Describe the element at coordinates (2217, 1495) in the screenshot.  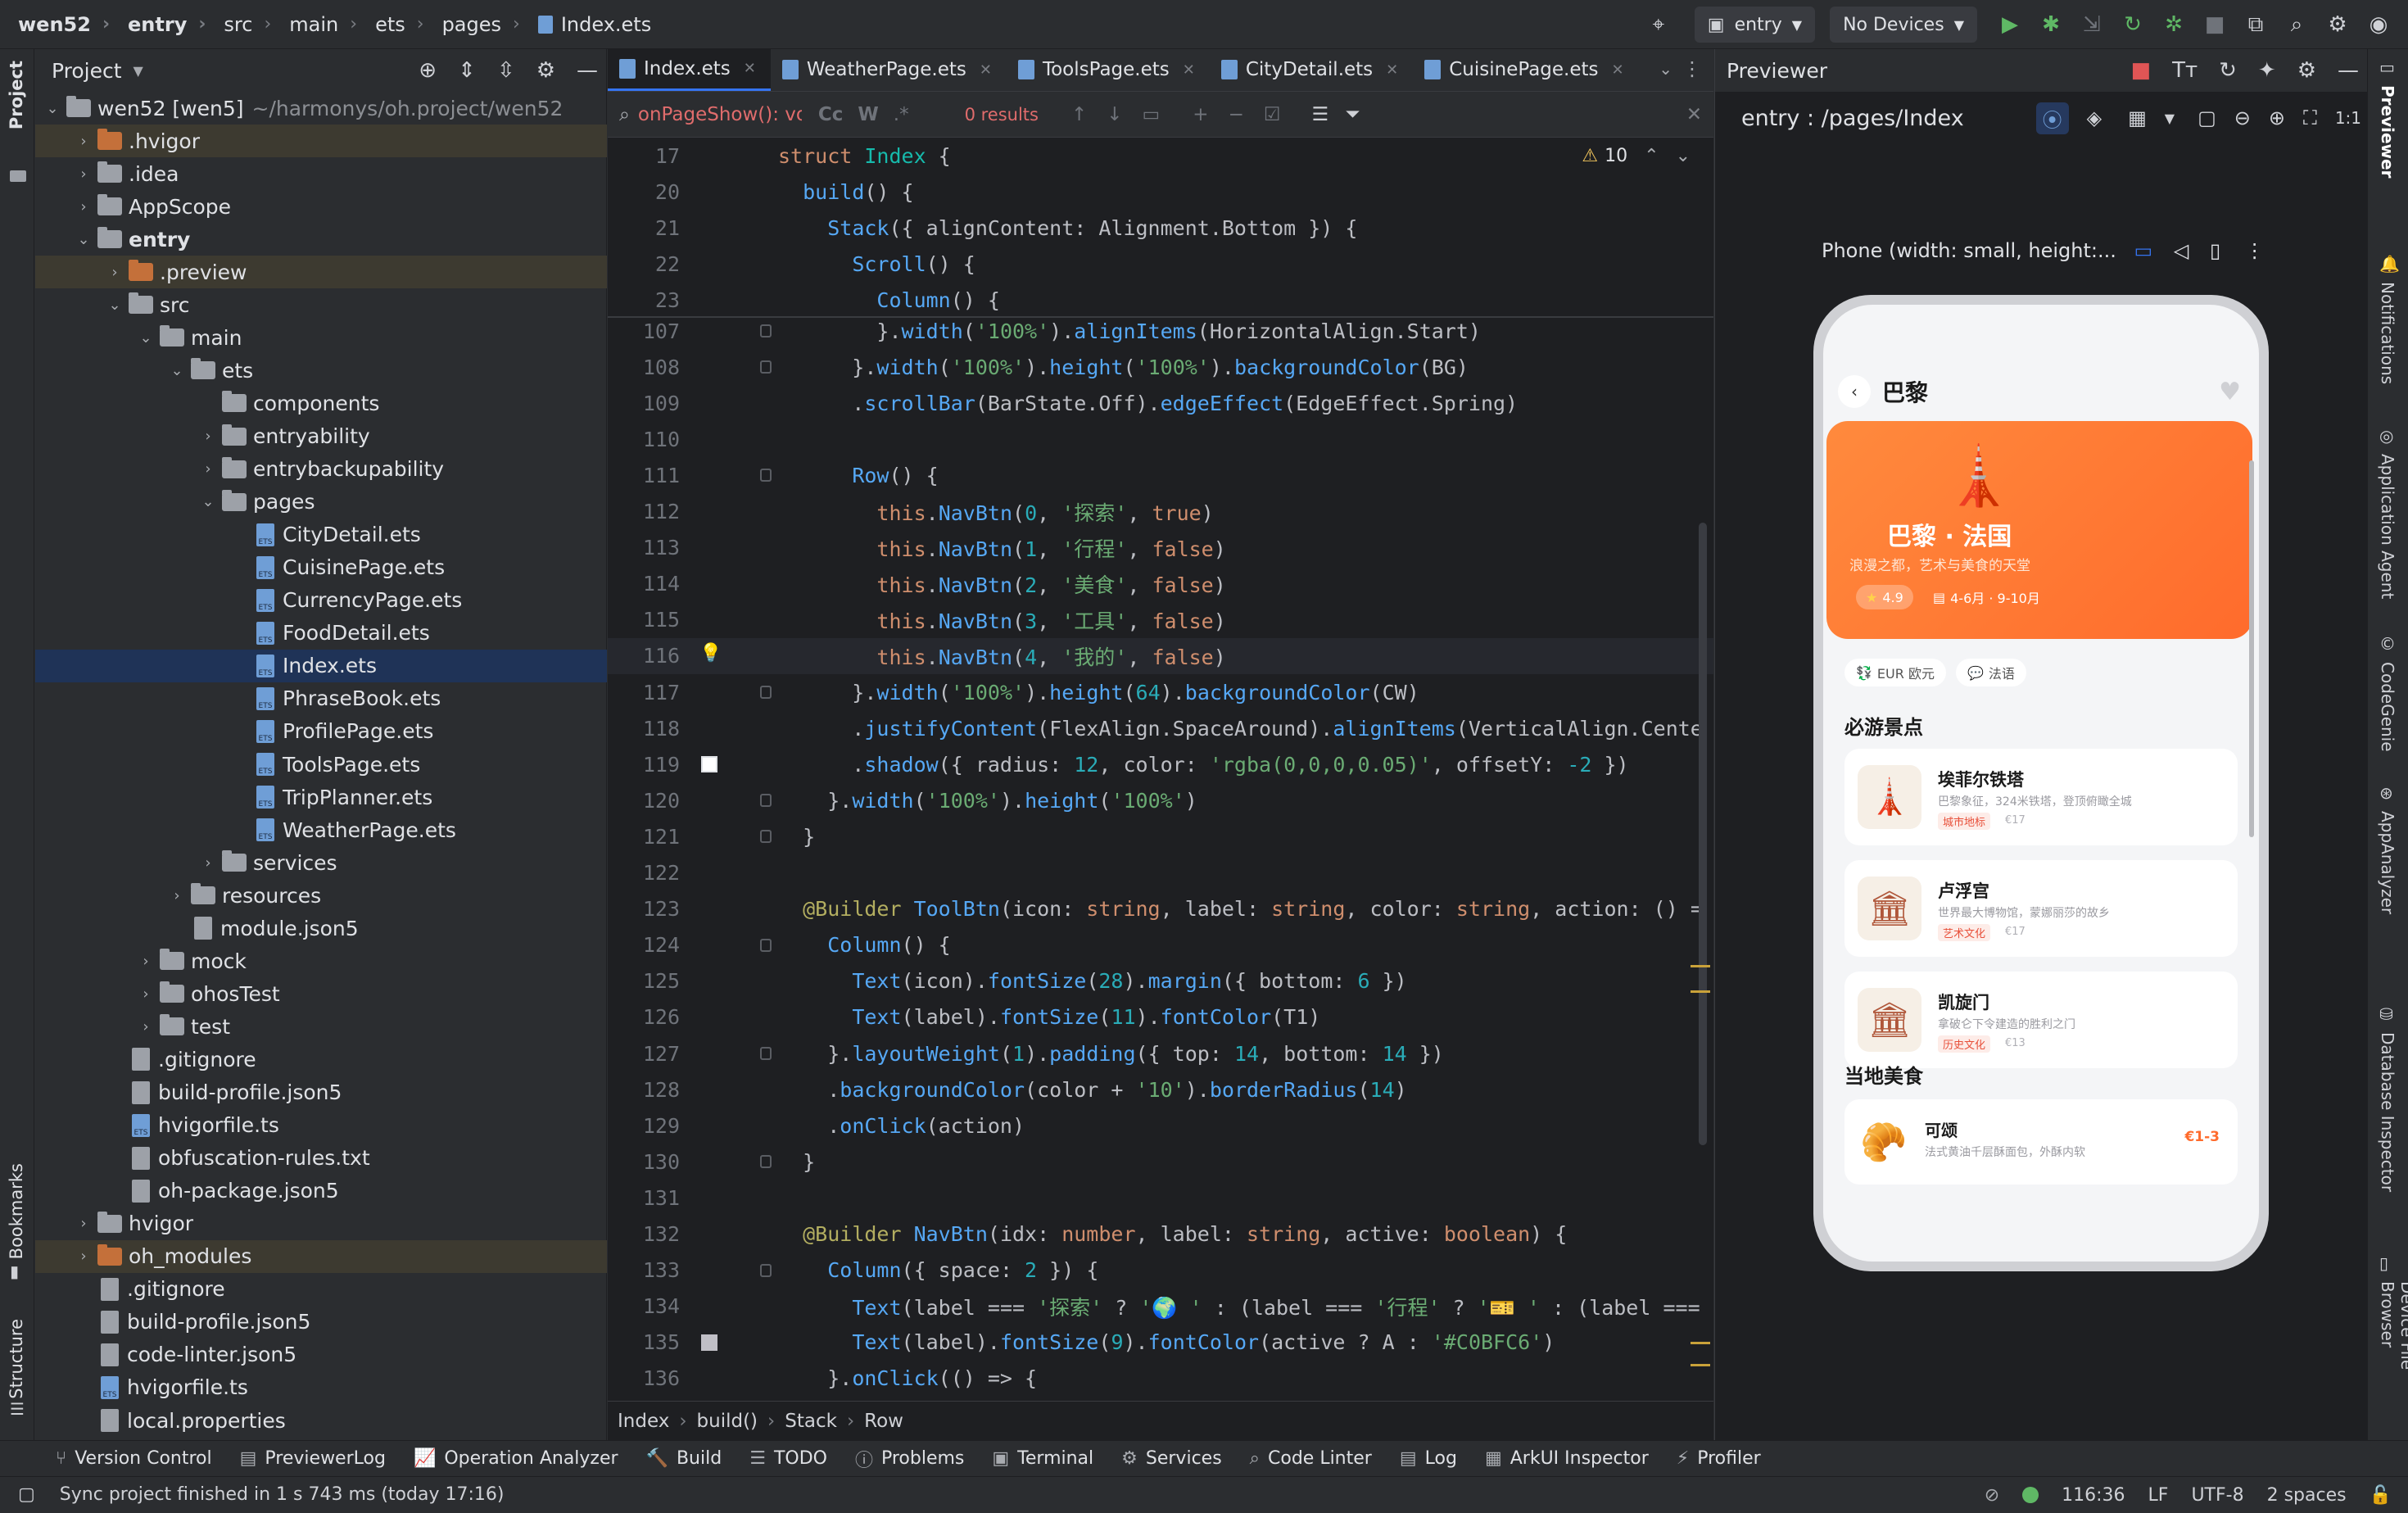
I see `file-encoding: UTF-8` at that location.